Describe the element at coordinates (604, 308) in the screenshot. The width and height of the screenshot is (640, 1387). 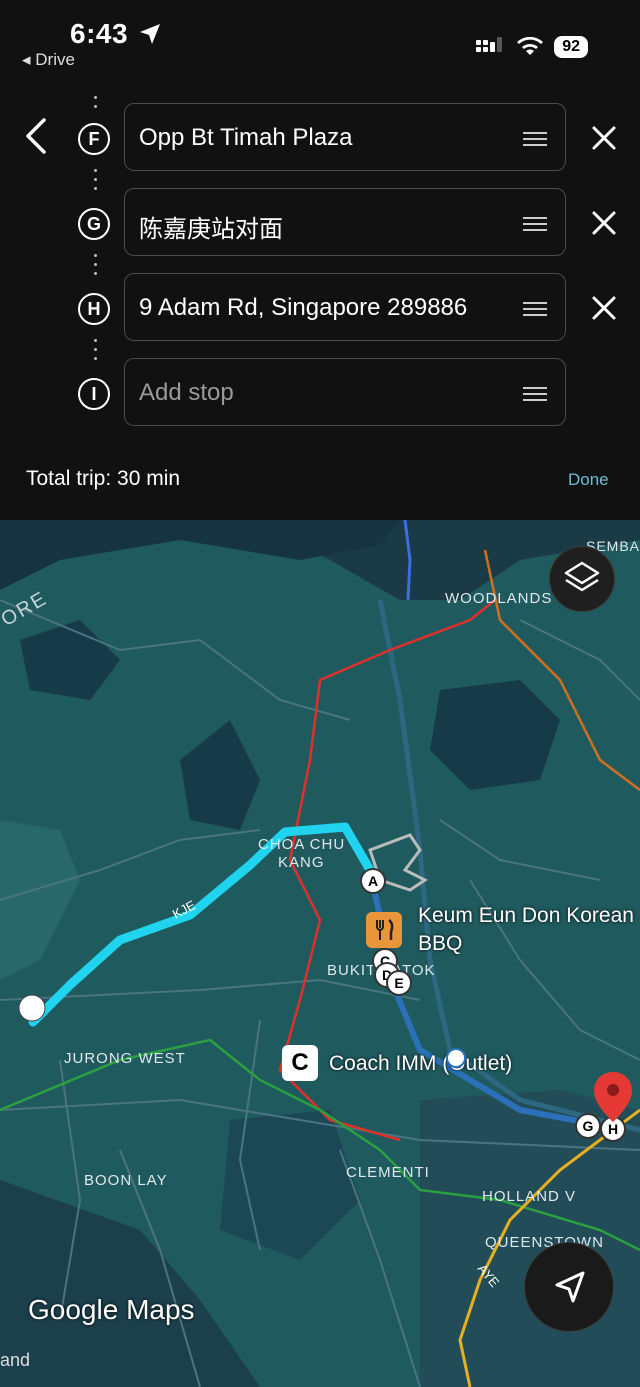
I see `remove-stop-h-icon` at that location.